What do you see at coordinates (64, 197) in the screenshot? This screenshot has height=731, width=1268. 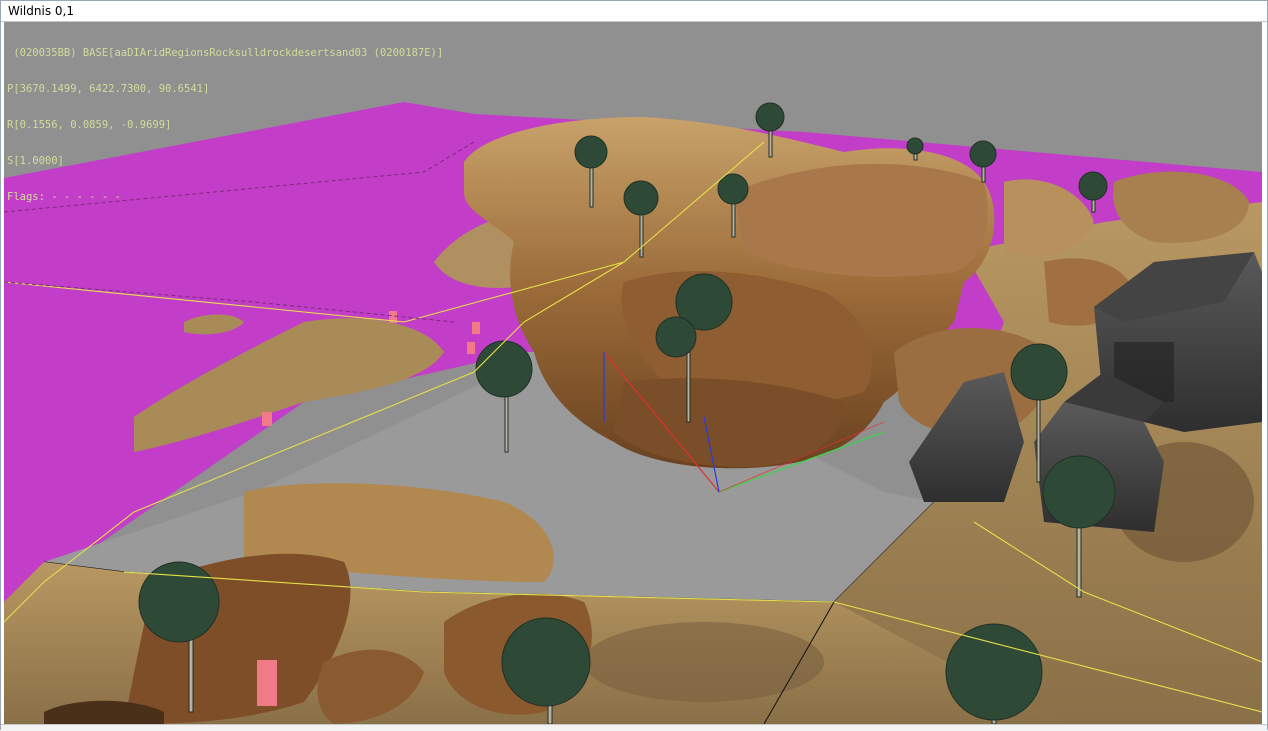 I see `flags-readout: Flags: - - - - - -` at bounding box center [64, 197].